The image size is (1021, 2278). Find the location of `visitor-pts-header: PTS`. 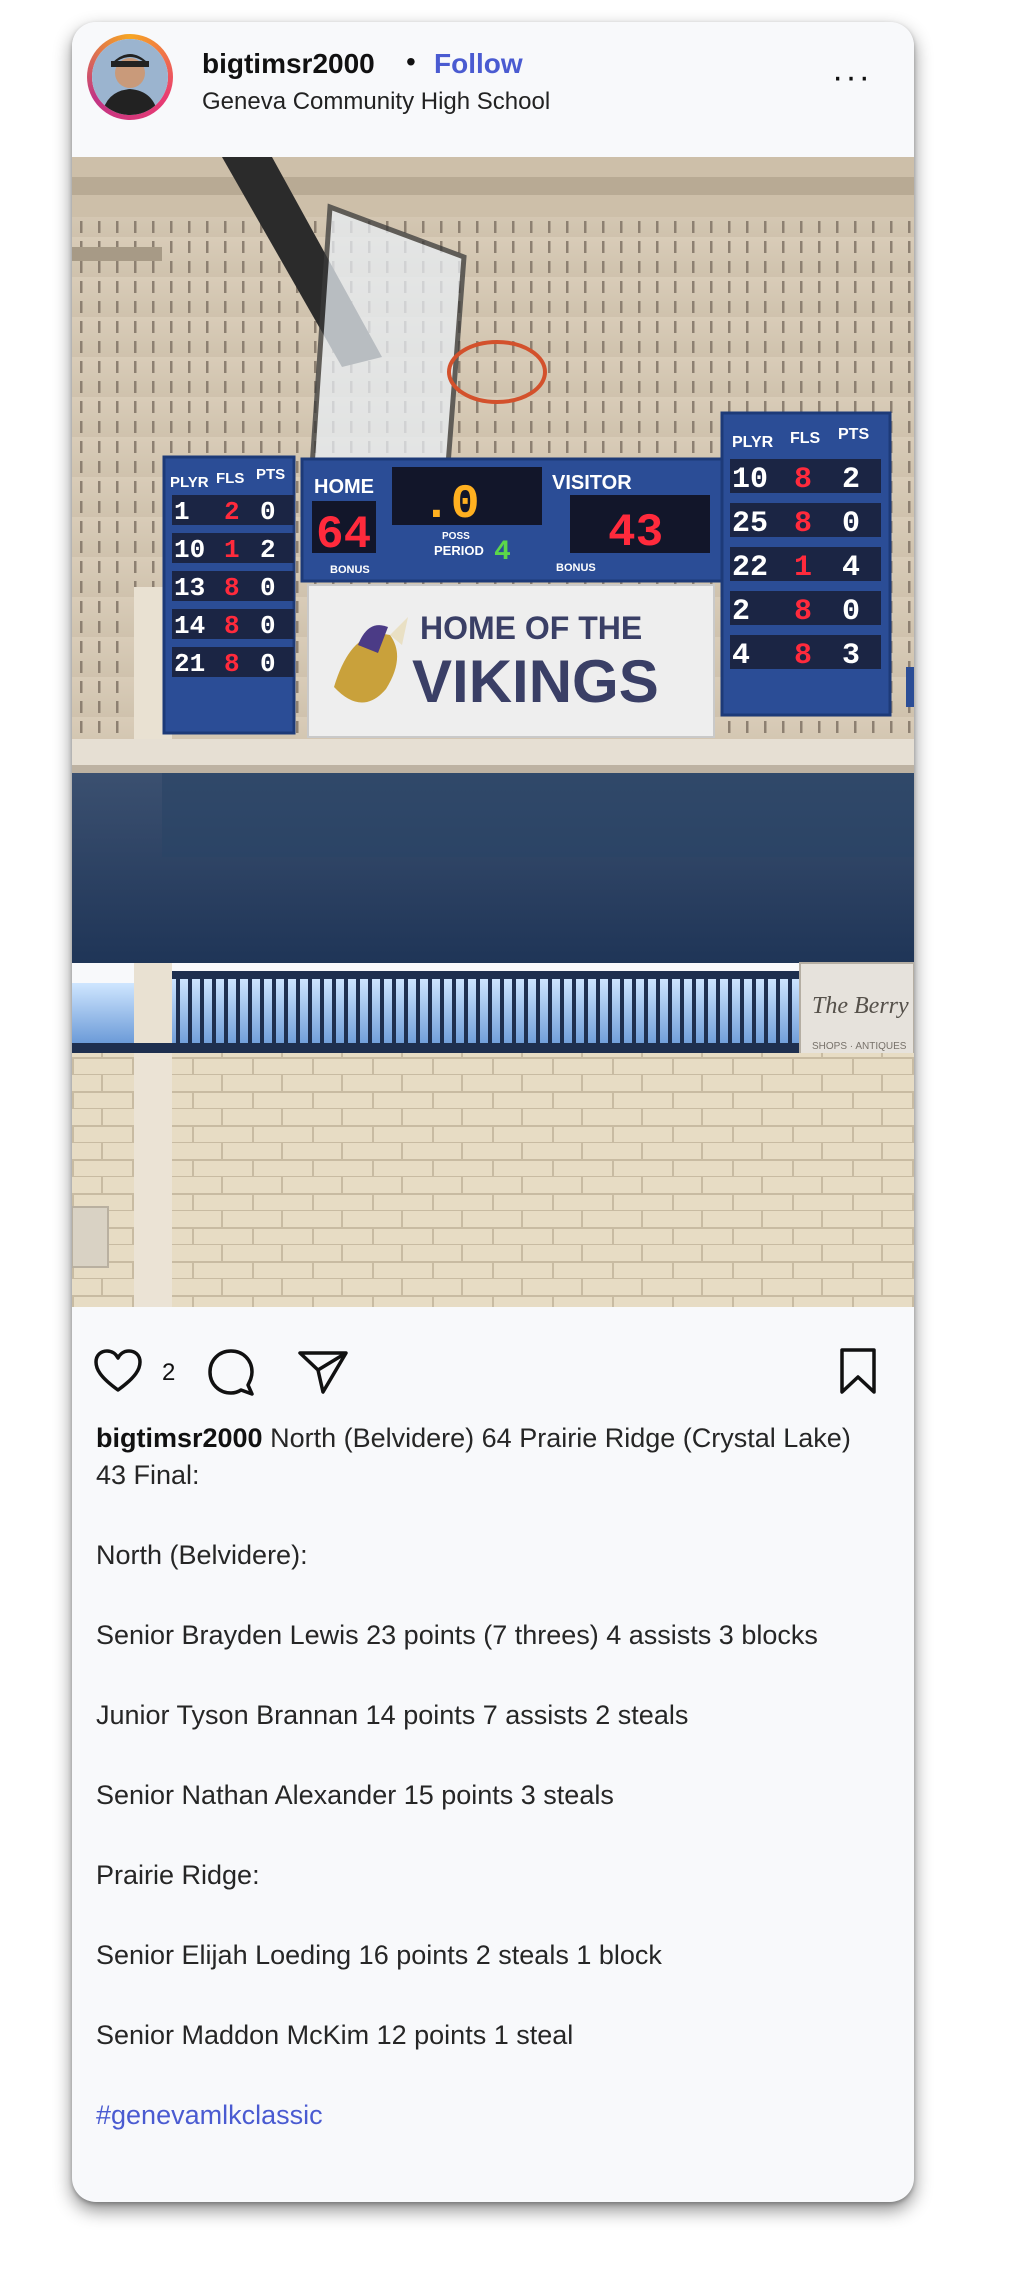

visitor-pts-header: PTS is located at coordinates (853, 434).